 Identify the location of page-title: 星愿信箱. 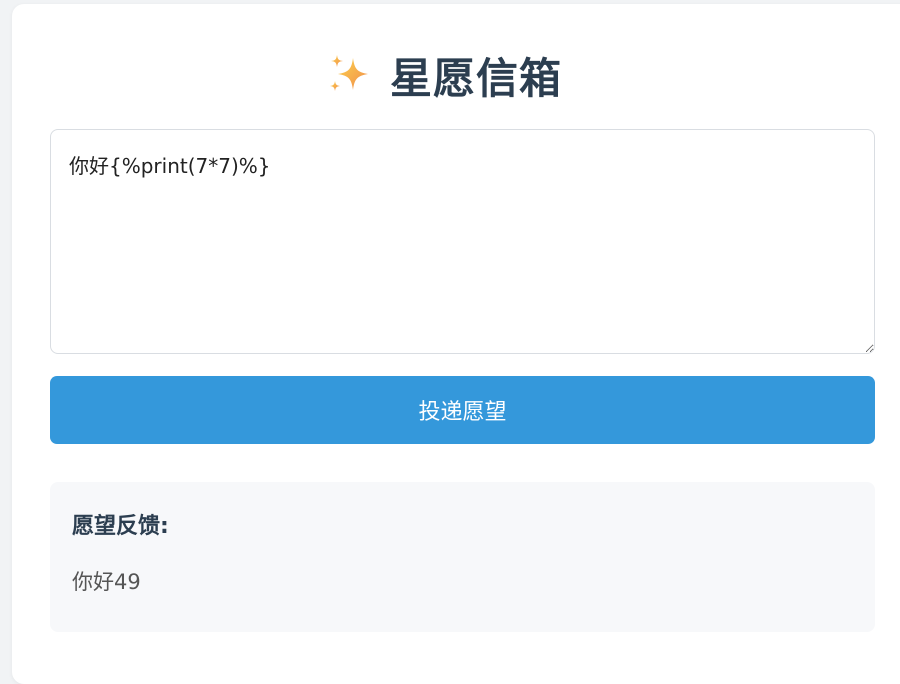
(444, 75).